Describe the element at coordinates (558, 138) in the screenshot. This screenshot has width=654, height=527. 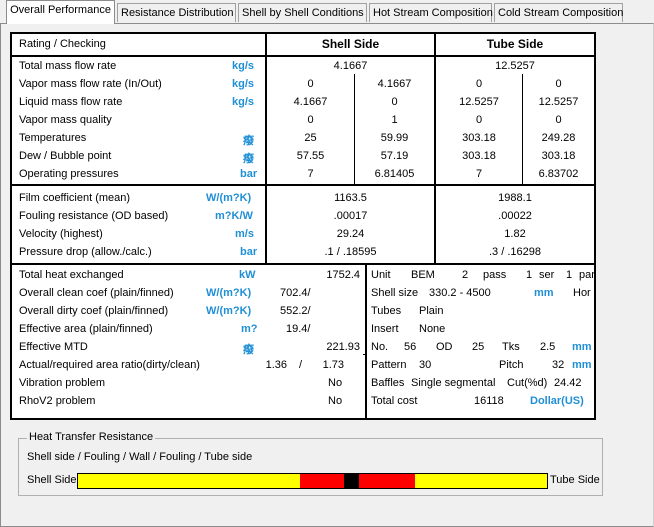
I see `tube-out-temperature: 249.28` at that location.